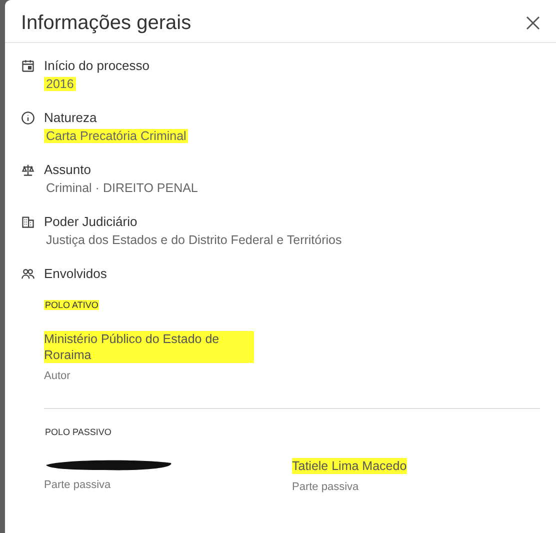  I want to click on section-heading: POLO PASSIVO, so click(78, 432).